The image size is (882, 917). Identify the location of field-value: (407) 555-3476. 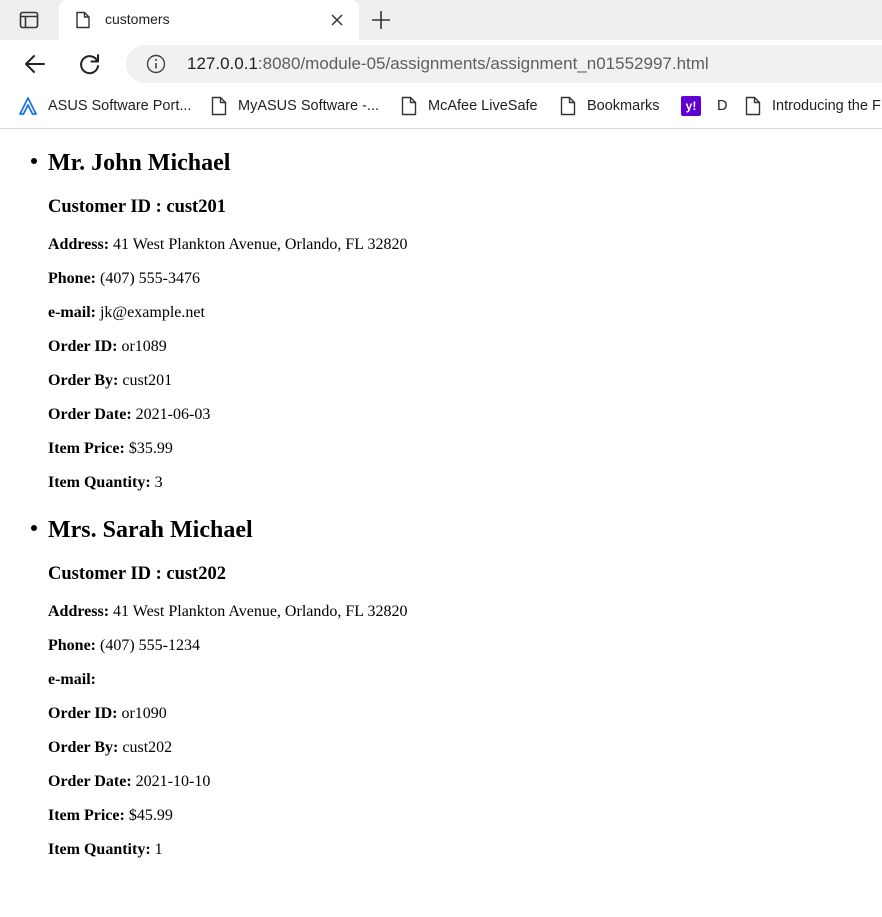
(148, 278).